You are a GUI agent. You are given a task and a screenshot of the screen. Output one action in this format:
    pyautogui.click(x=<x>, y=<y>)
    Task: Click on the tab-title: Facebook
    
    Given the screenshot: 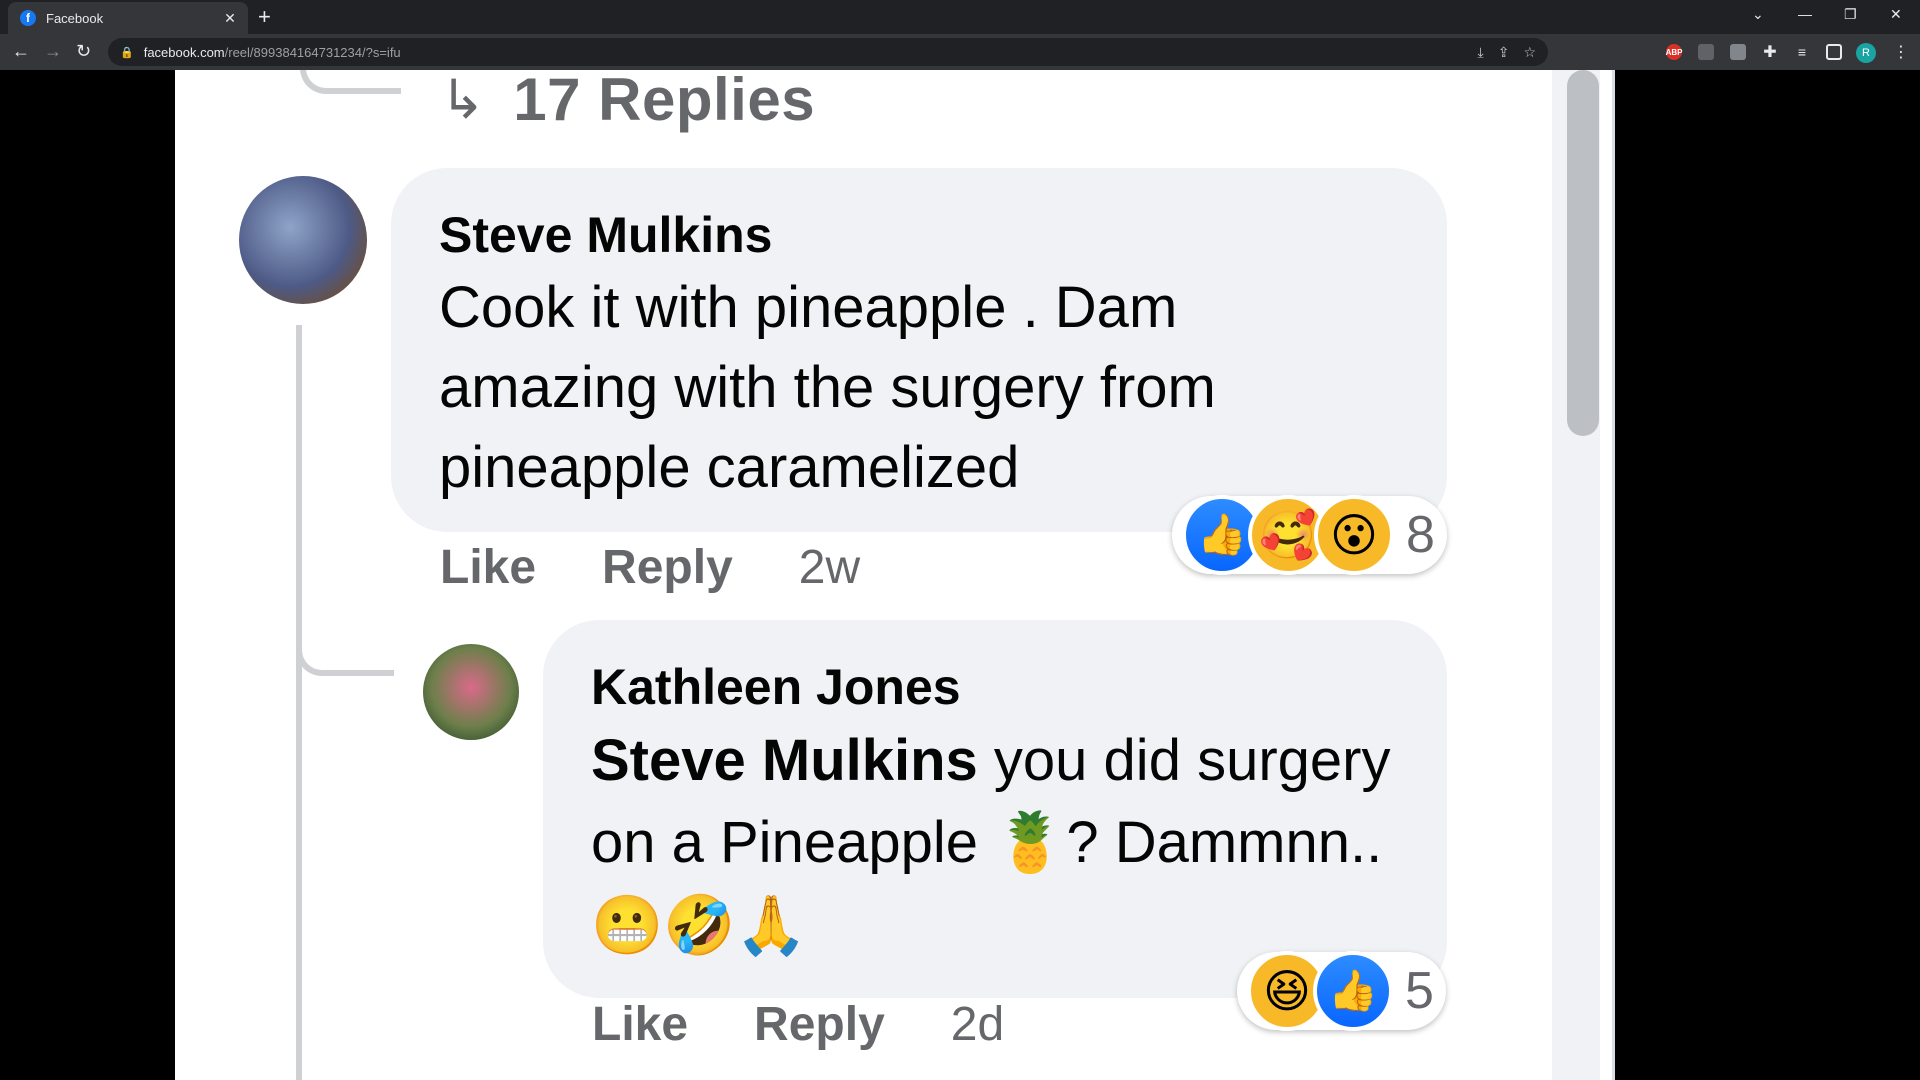 What is the action you would take?
    pyautogui.click(x=75, y=18)
    